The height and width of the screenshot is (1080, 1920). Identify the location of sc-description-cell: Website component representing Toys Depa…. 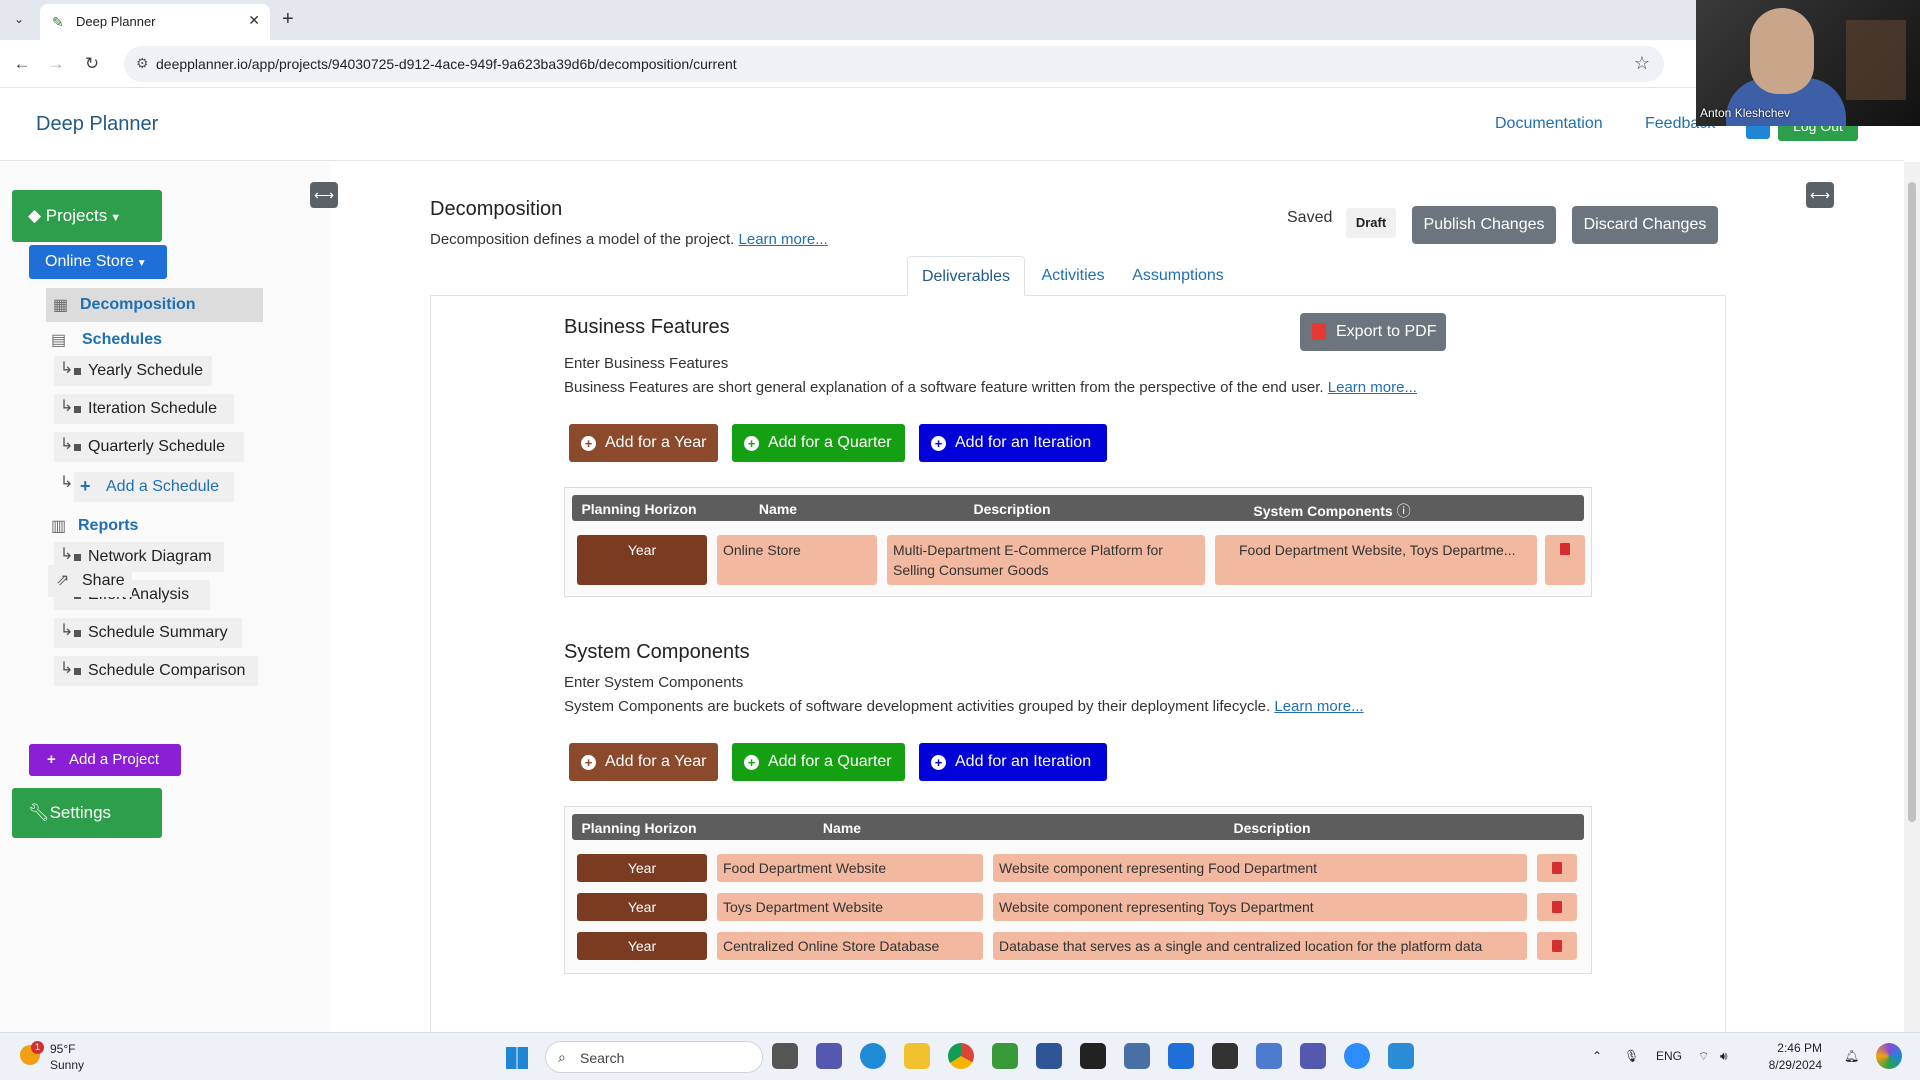
(1260, 907).